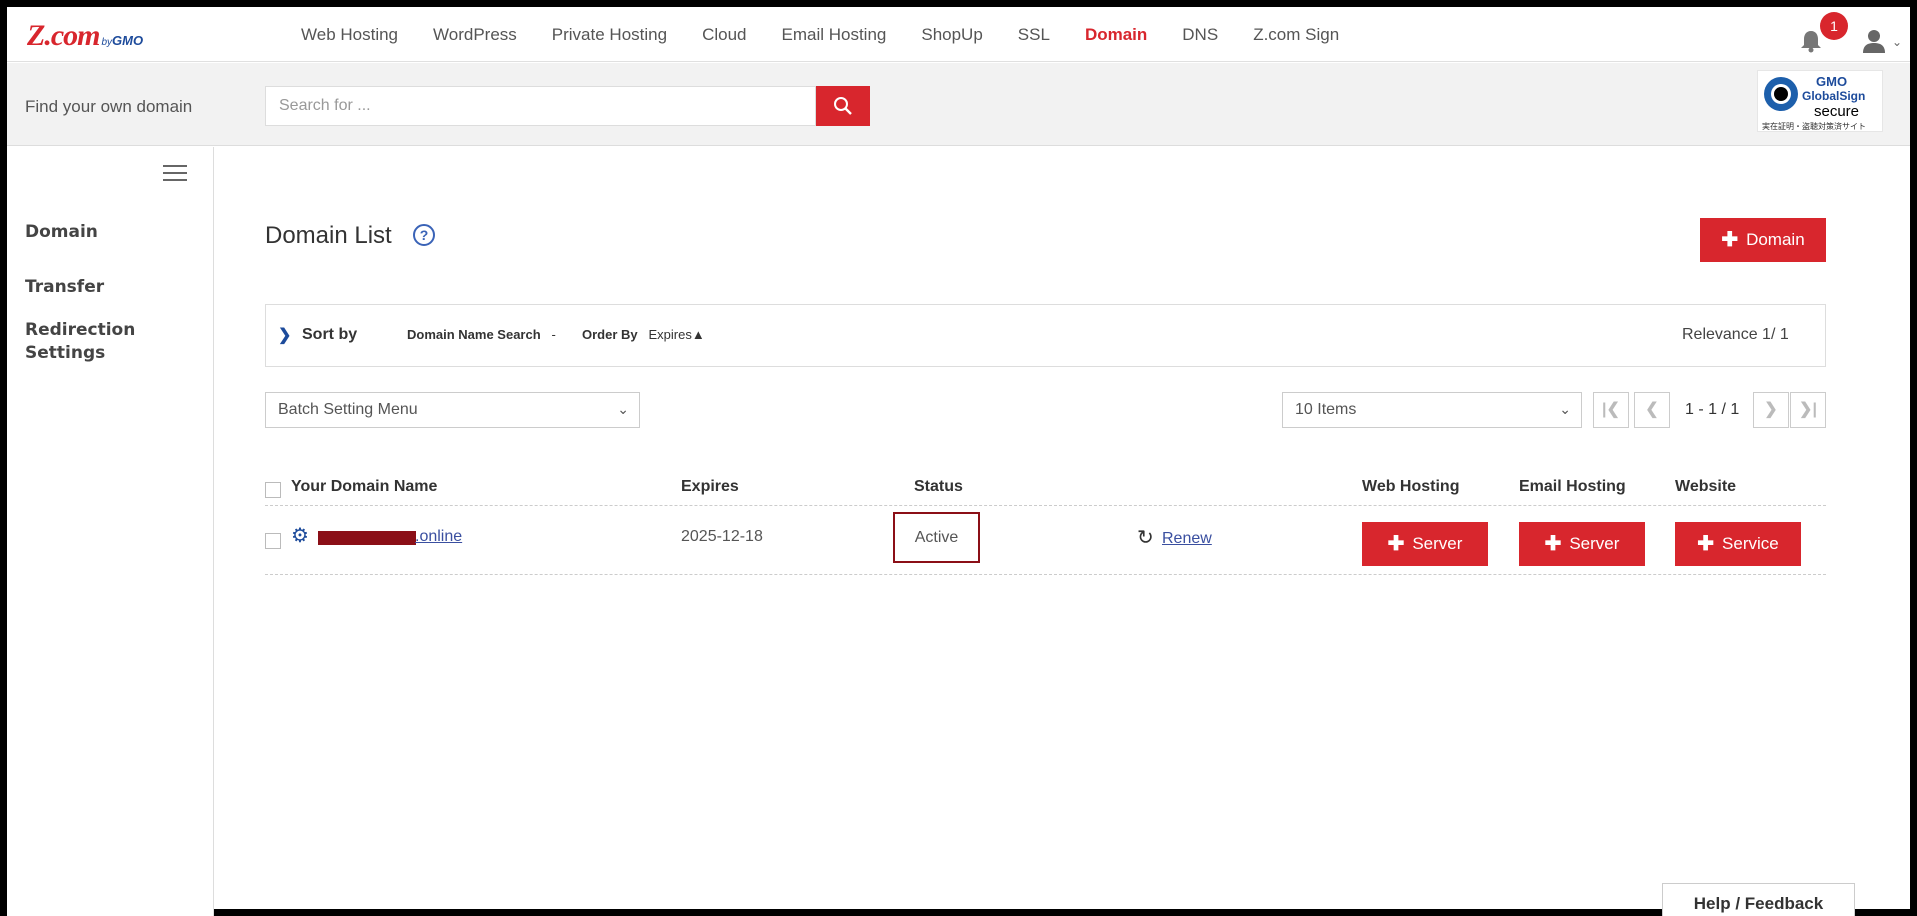  I want to click on globalsign-eye-icon, so click(1781, 94).